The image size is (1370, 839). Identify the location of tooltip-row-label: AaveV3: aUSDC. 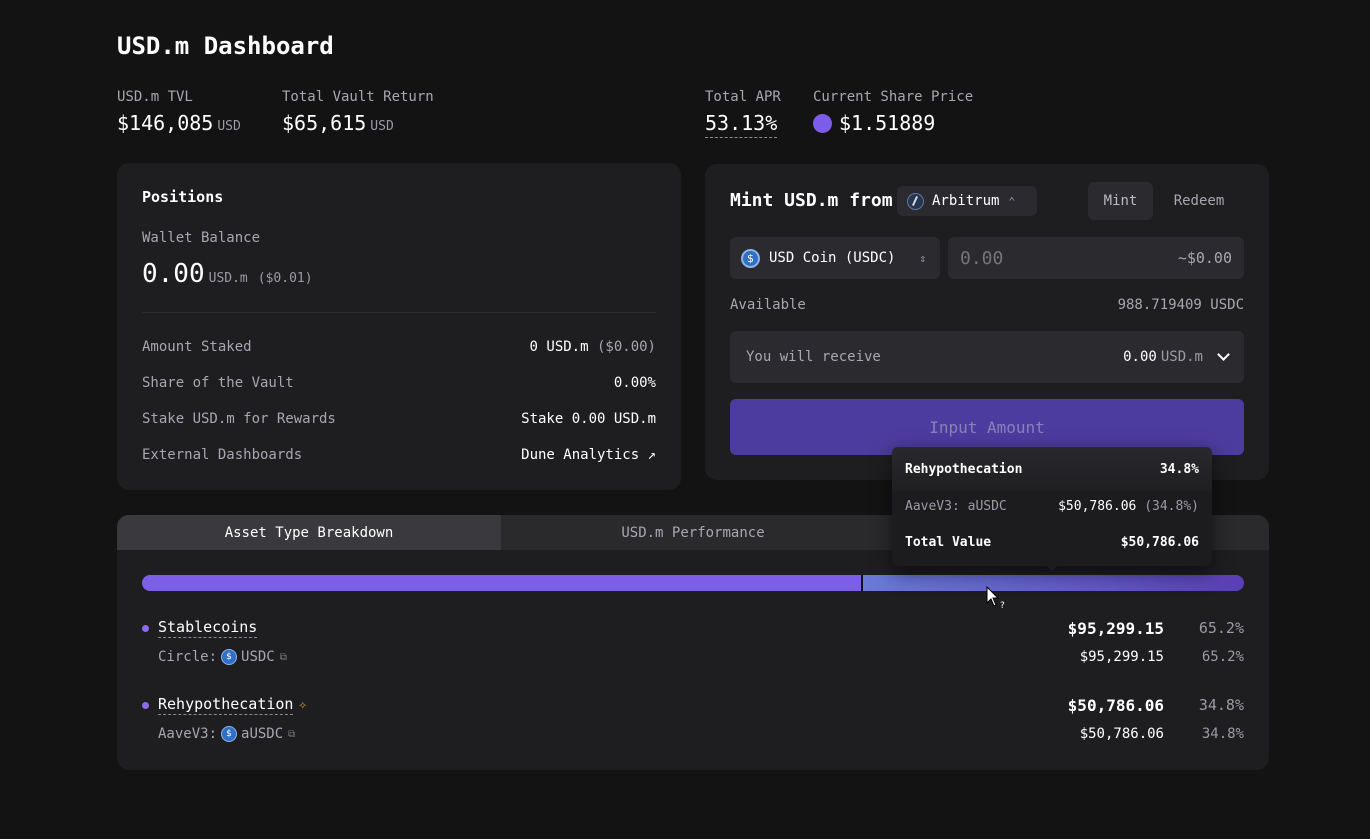
(956, 506).